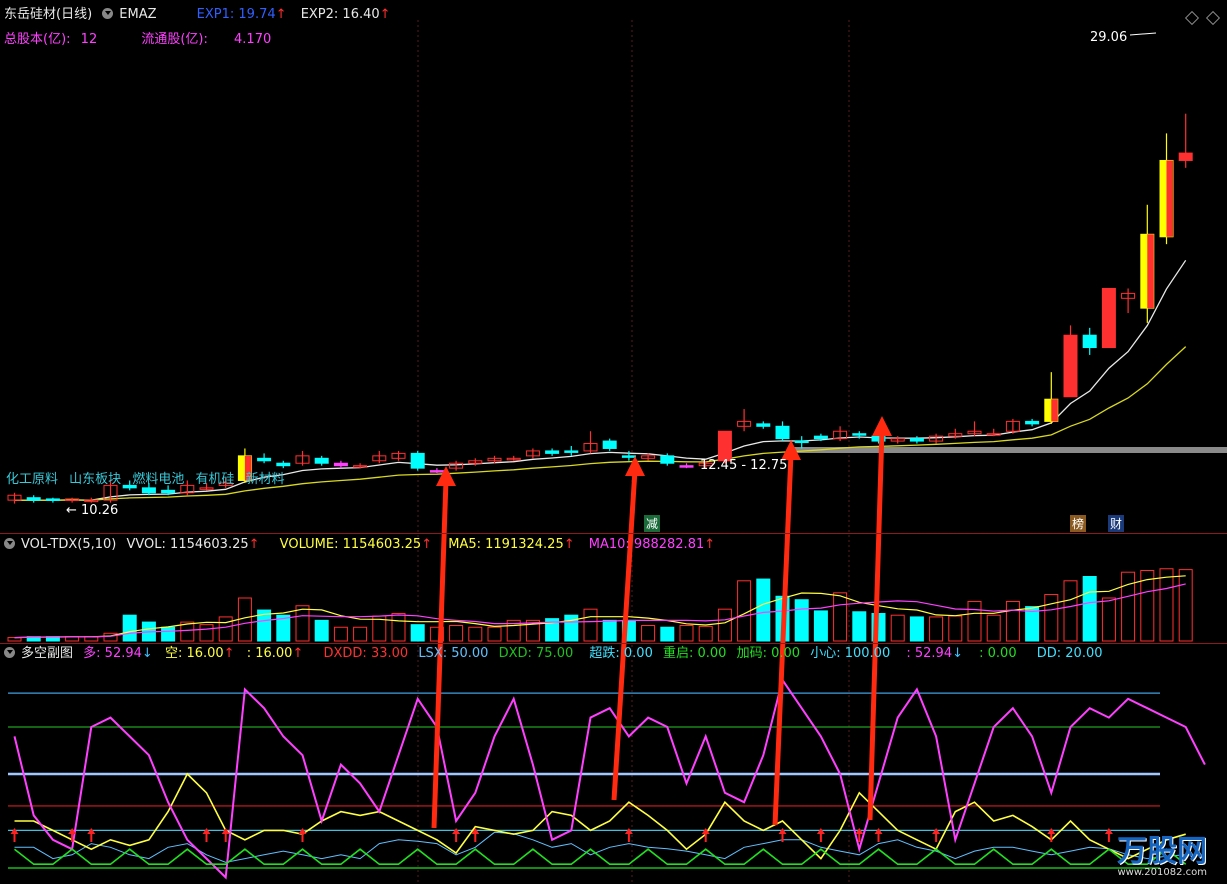 The height and width of the screenshot is (884, 1227). I want to click on total-shares-label: 总股本(亿):, so click(37, 39).